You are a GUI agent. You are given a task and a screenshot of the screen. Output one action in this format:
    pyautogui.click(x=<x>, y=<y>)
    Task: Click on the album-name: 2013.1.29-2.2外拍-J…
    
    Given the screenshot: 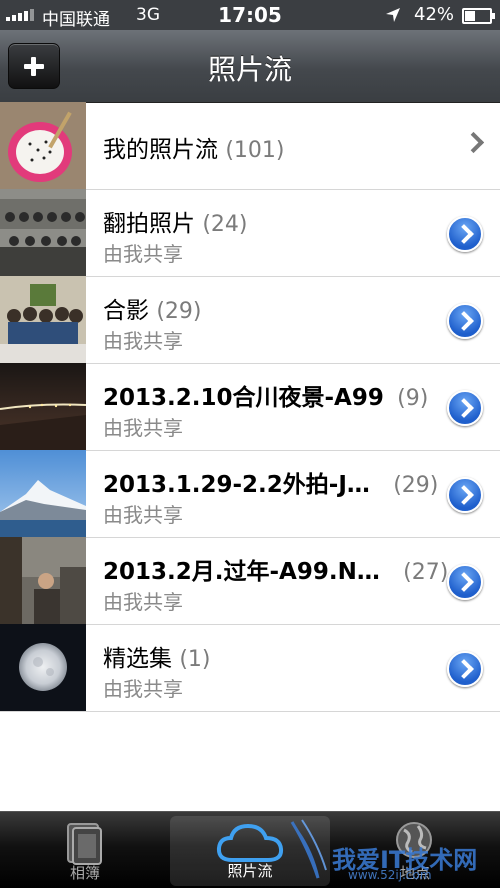 What is the action you would take?
    pyautogui.click(x=236, y=485)
    